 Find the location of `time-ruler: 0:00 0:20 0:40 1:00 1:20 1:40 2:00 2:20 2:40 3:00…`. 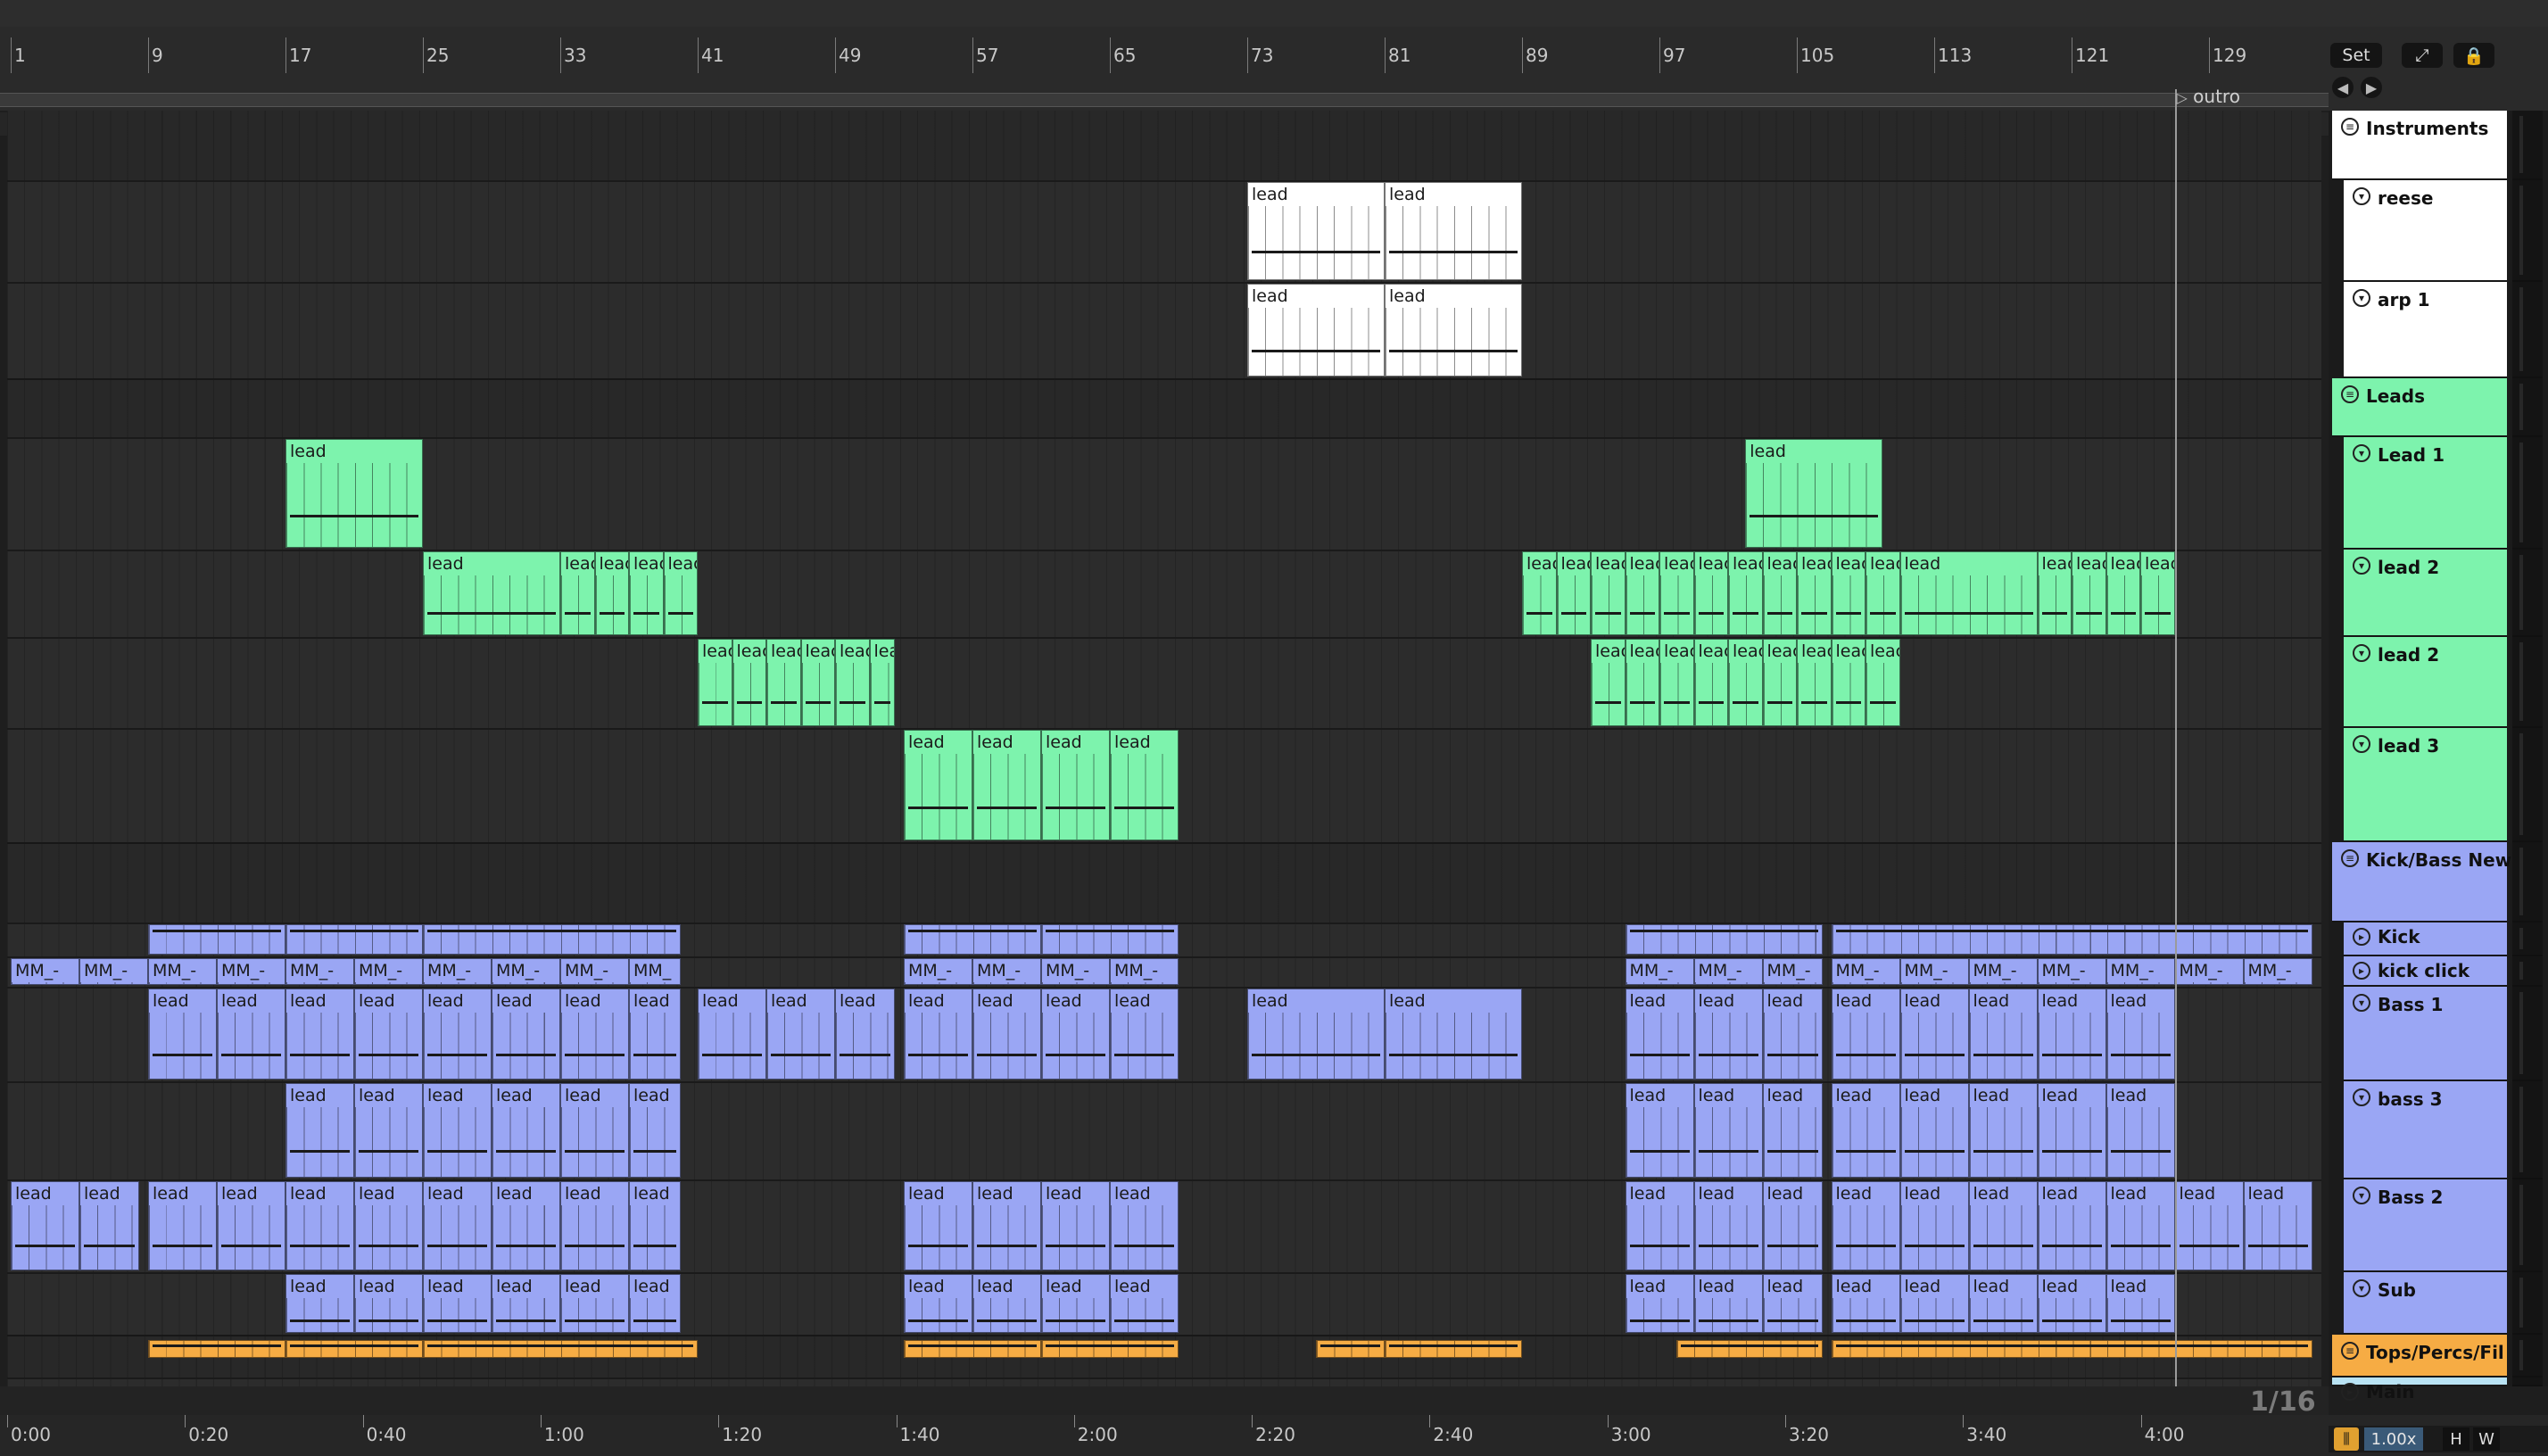

time-ruler: 0:00 0:20 0:40 1:00 1:20 1:40 2:00 2:20 2:40 3:00… is located at coordinates (1274, 1435).